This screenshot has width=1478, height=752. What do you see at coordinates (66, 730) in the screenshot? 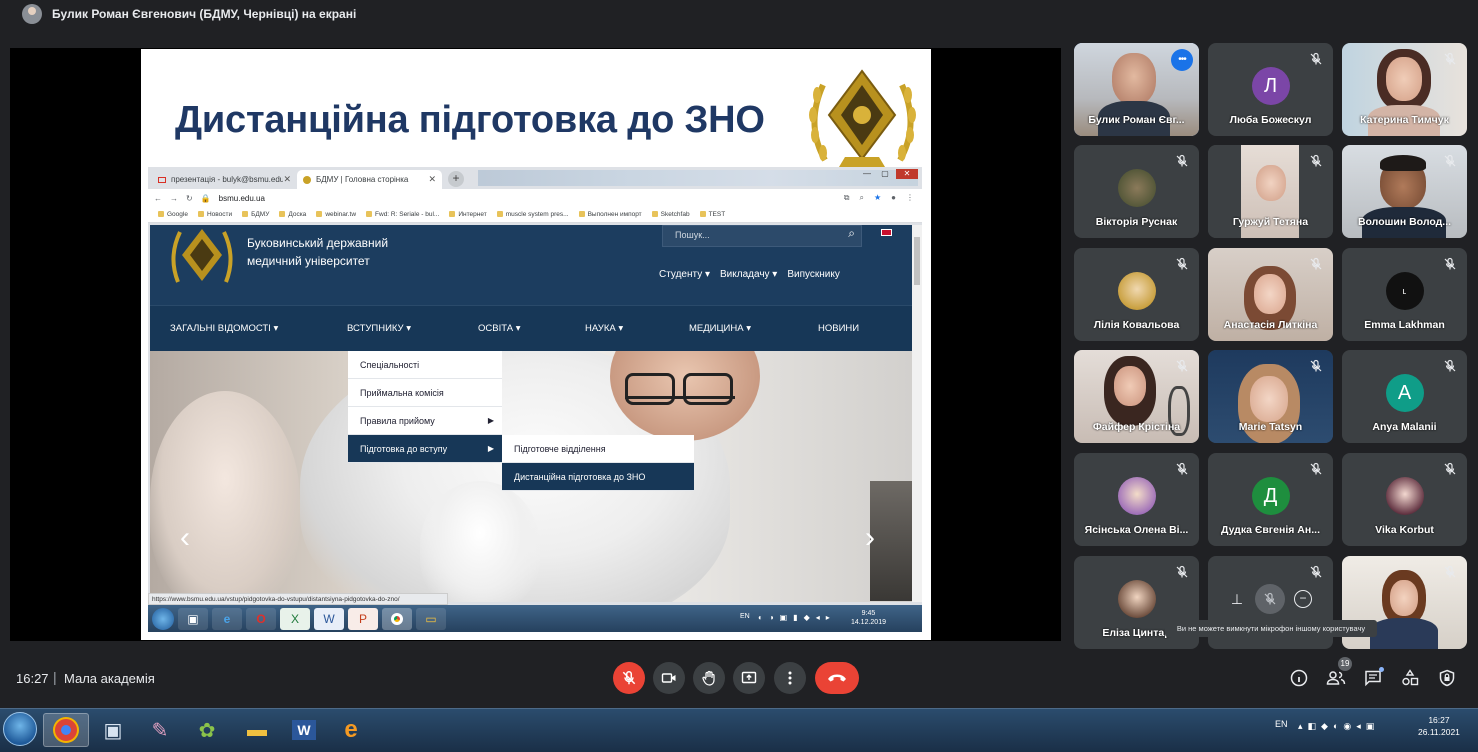
I see `taskbar-chrome` at bounding box center [66, 730].